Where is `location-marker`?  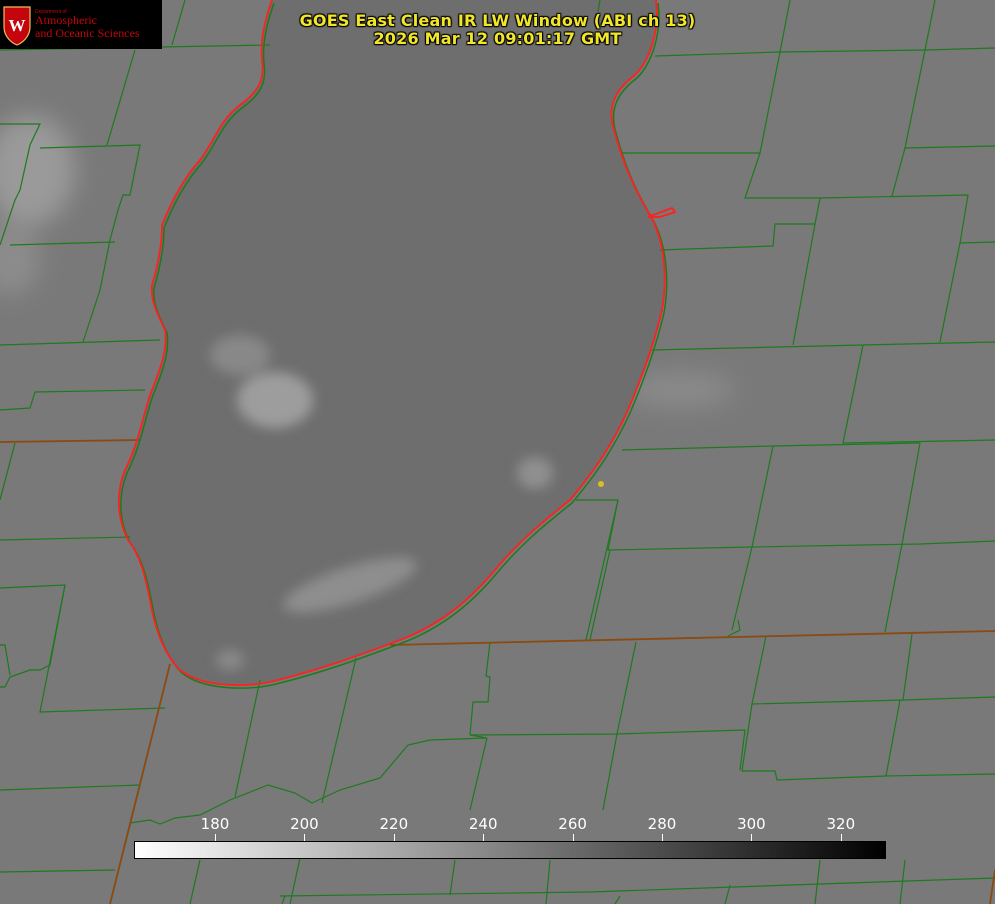 location-marker is located at coordinates (601, 484).